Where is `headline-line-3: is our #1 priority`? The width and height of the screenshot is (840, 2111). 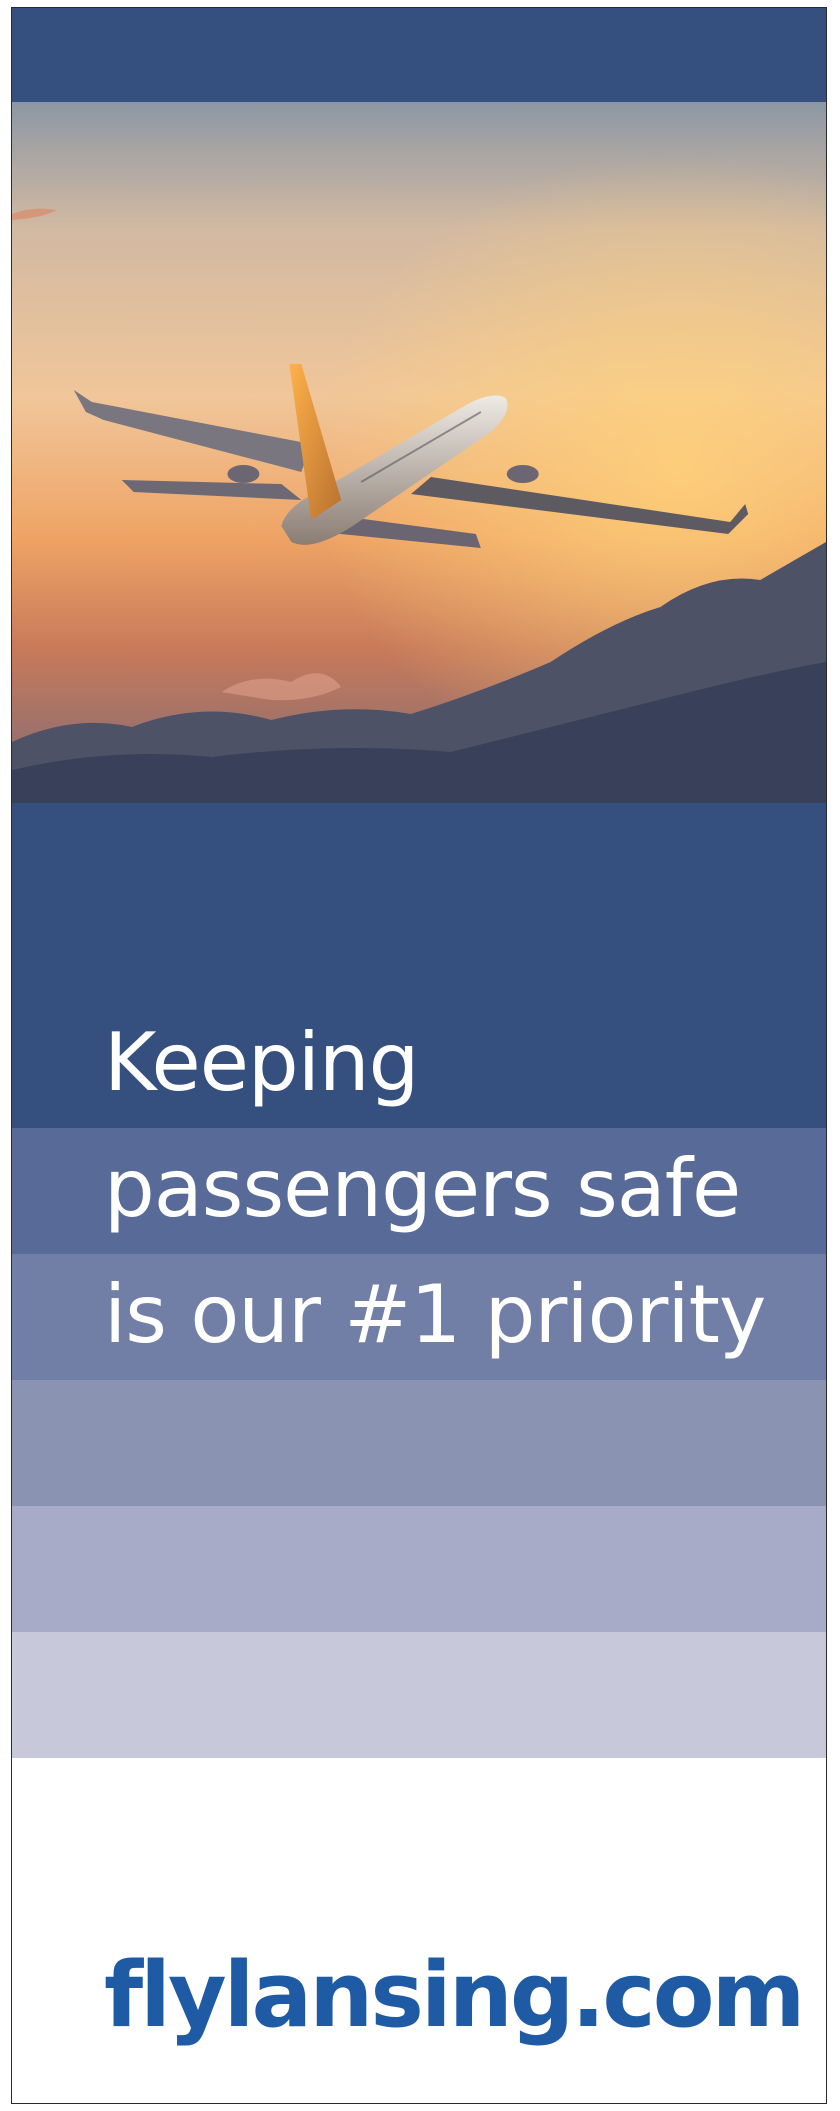 headline-line-3: is our #1 priority is located at coordinates (435, 1314).